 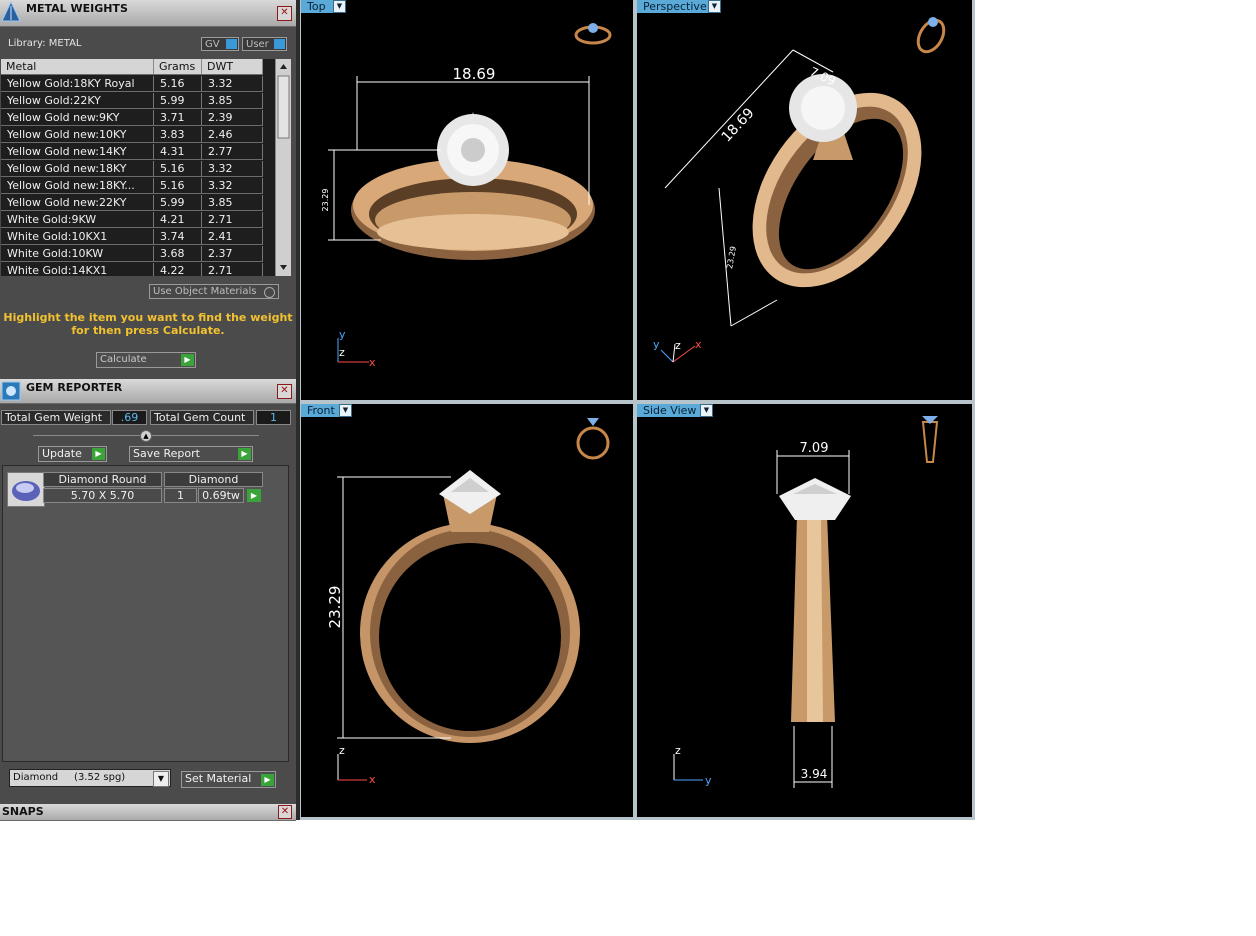 I want to click on cell-grams: 4.21, so click(x=178, y=220).